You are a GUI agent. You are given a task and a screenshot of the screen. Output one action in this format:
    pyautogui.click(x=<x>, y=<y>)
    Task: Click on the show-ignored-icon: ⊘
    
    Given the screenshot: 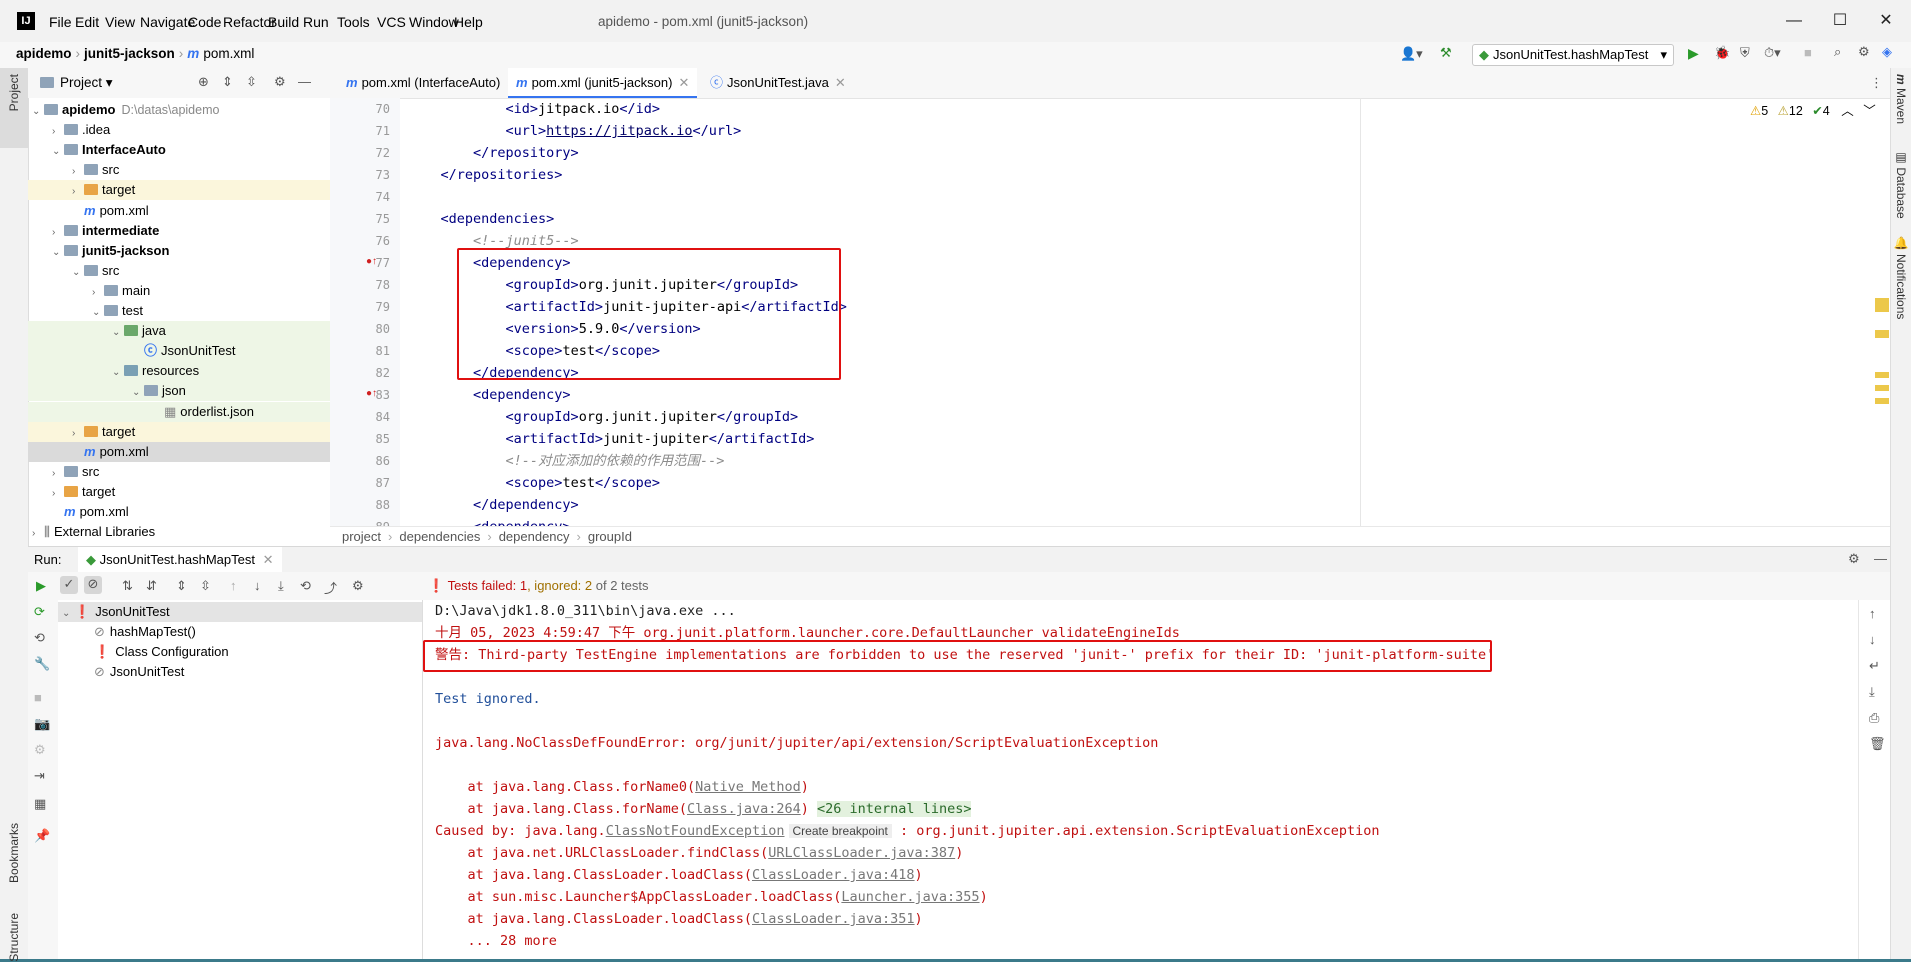 What is the action you would take?
    pyautogui.click(x=93, y=585)
    